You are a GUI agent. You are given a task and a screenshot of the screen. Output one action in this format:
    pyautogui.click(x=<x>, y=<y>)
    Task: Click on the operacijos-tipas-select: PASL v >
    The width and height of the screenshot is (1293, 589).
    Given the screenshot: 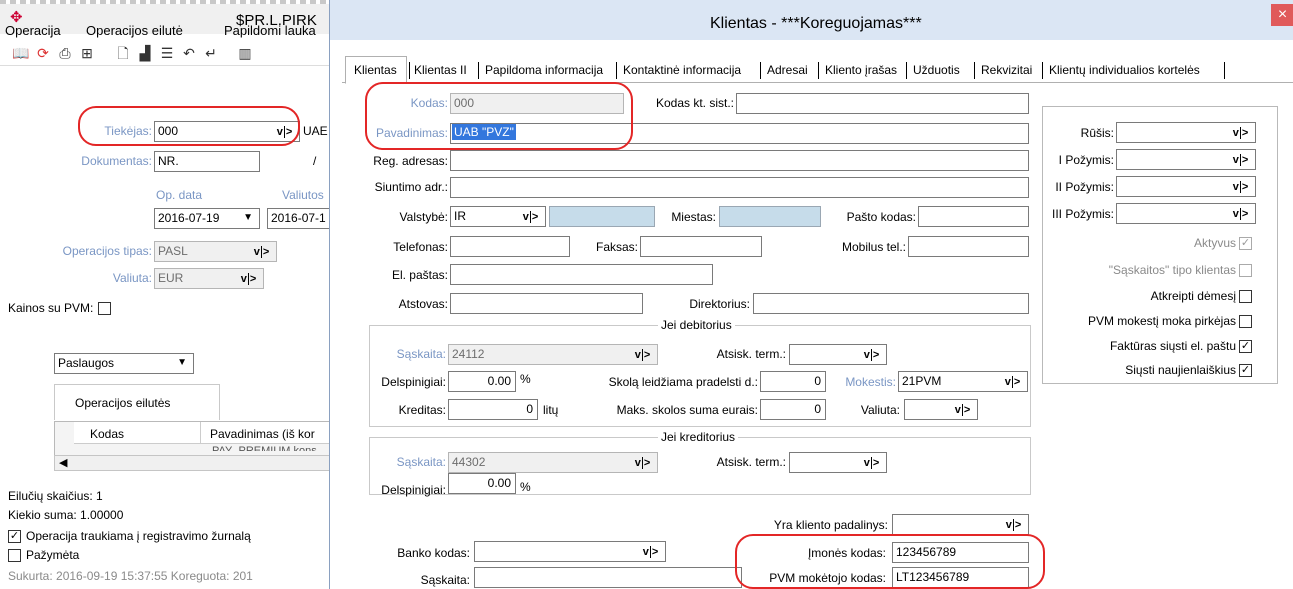 What is the action you would take?
    pyautogui.click(x=215, y=251)
    